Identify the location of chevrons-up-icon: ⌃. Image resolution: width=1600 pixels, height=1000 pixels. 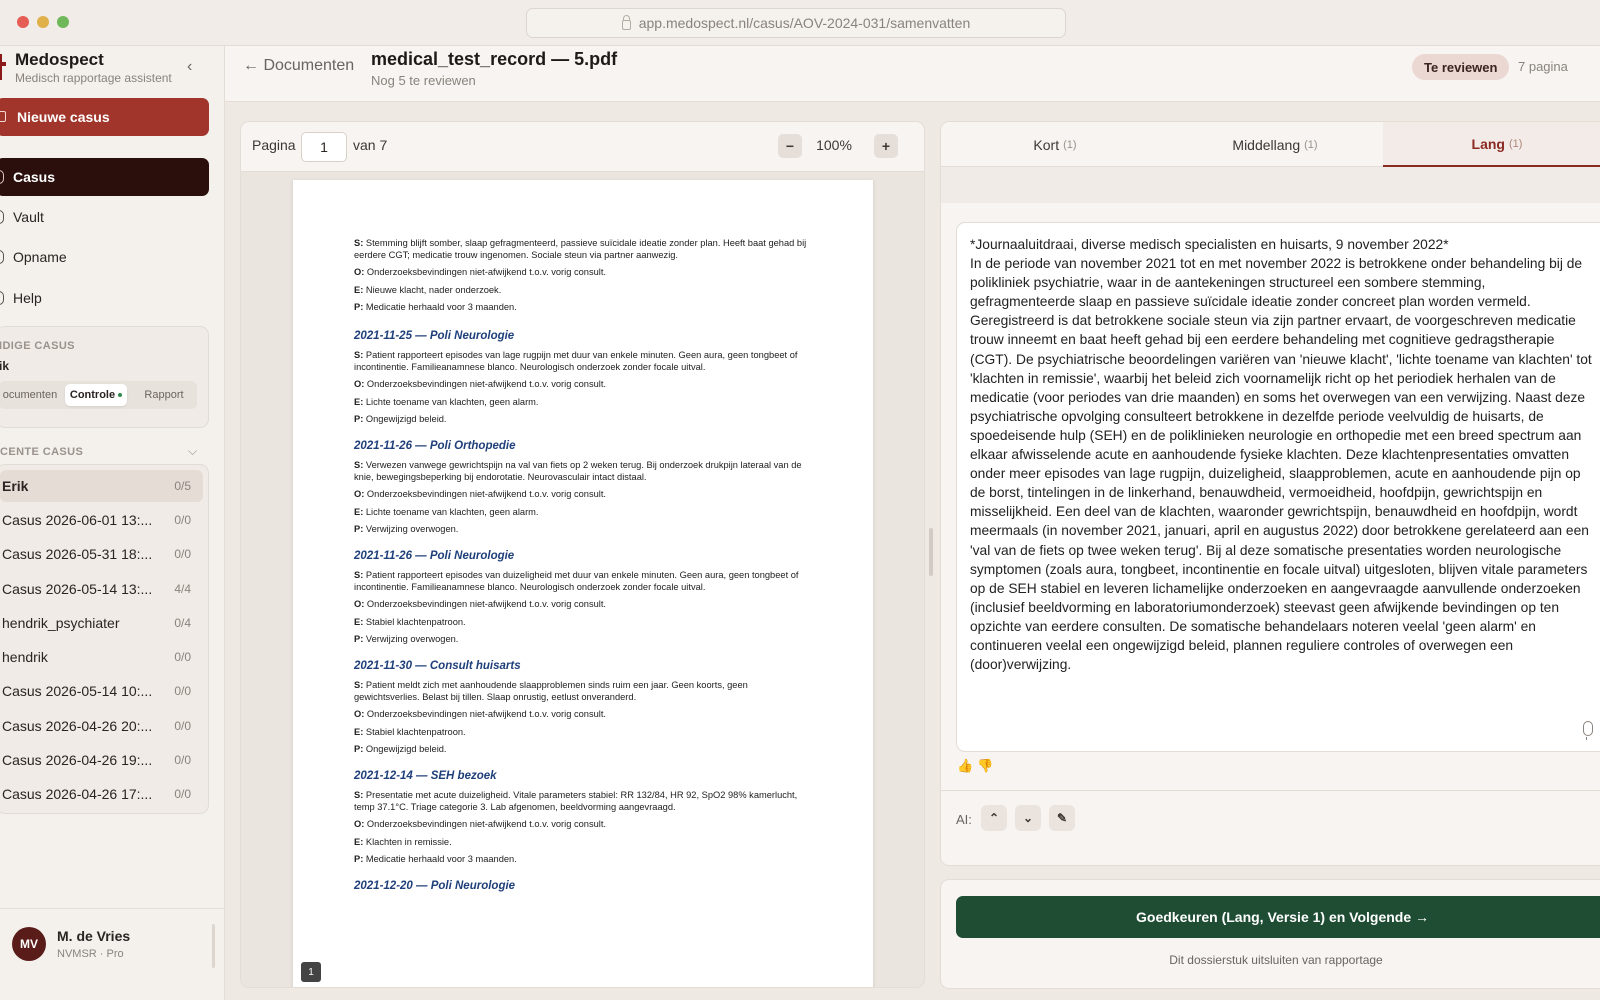
(994, 818).